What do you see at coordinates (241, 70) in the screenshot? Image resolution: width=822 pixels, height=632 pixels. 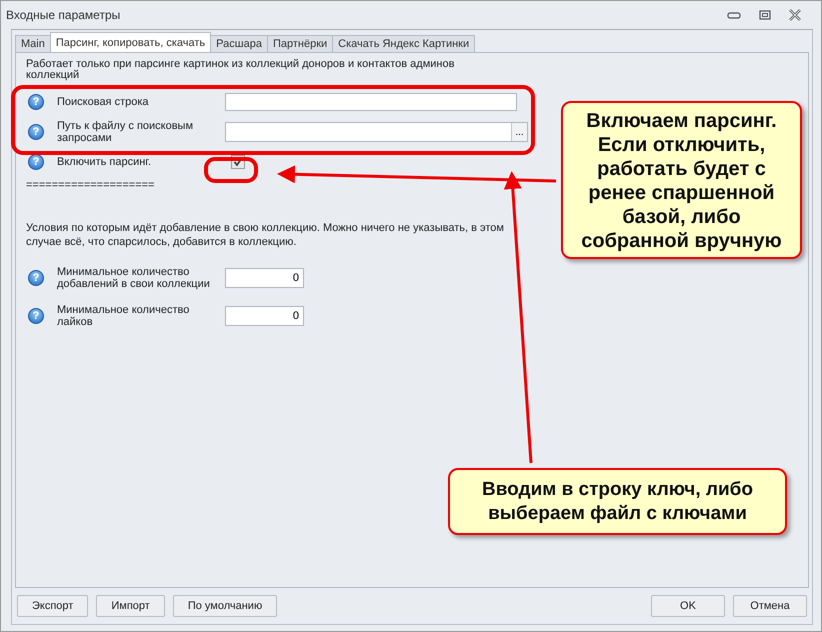 I see `intro-text: Работает только при парсинге картинок из коллекций доноров и контактов админов коллекций` at bounding box center [241, 70].